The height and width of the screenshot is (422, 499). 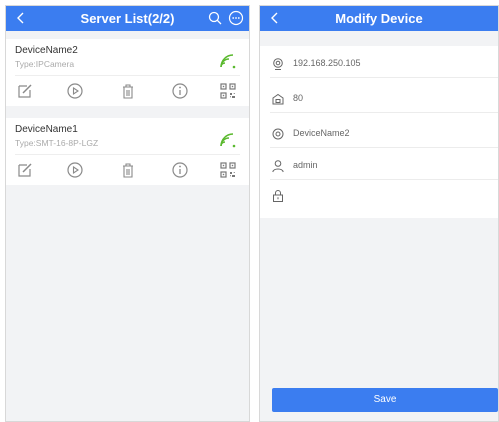 I want to click on globe-icon, so click(x=278, y=64).